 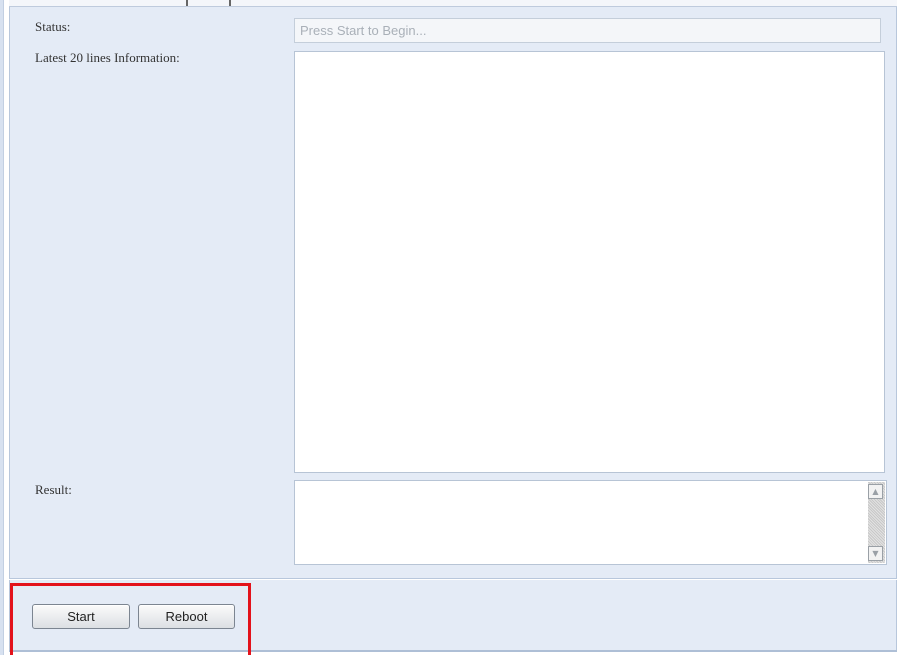 What do you see at coordinates (590, 522) in the screenshot?
I see `result-textarea: ▲ ▼` at bounding box center [590, 522].